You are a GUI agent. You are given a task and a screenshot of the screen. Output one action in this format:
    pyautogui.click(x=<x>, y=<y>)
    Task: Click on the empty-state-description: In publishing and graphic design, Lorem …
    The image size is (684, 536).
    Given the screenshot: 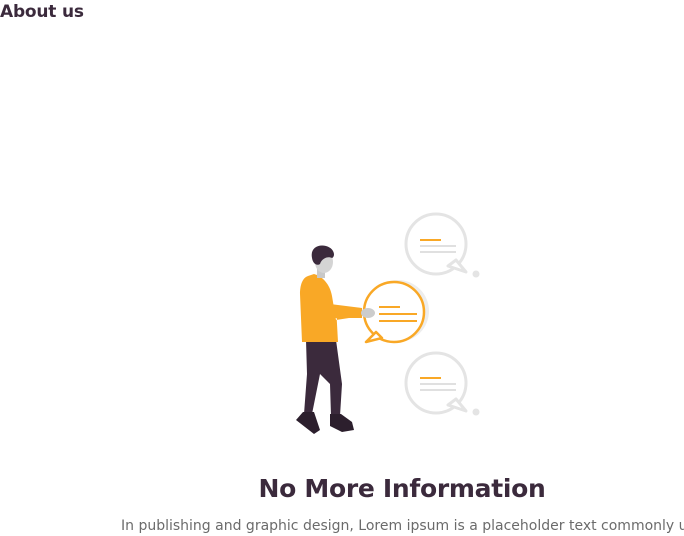 What is the action you would take?
    pyautogui.click(x=402, y=526)
    